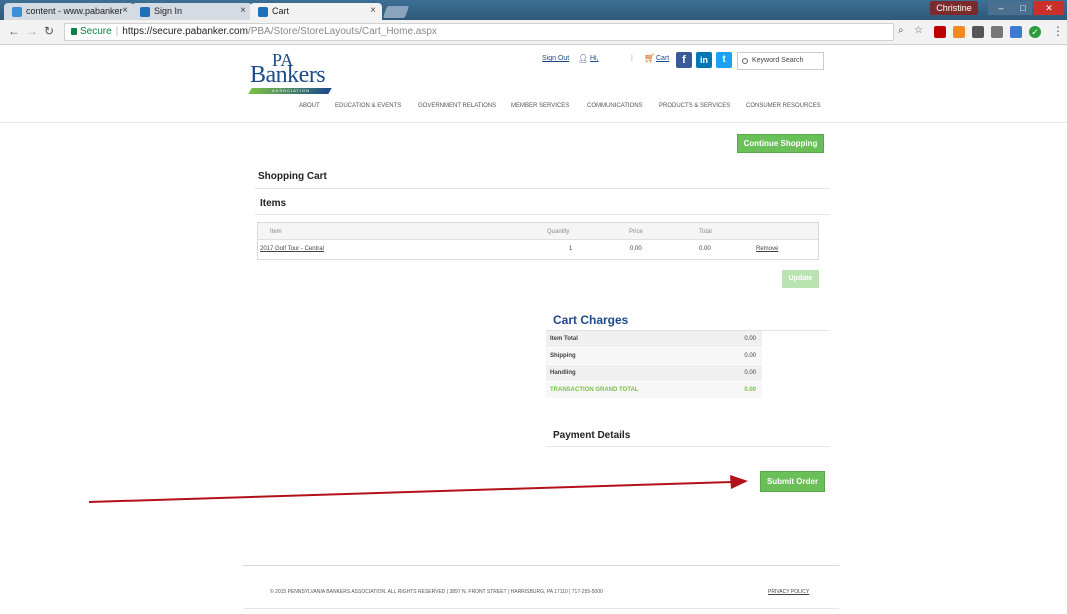 The width and height of the screenshot is (1067, 614). Describe the element at coordinates (918, 30) in the screenshot. I see `bookmark-star-icon: ☆` at that location.